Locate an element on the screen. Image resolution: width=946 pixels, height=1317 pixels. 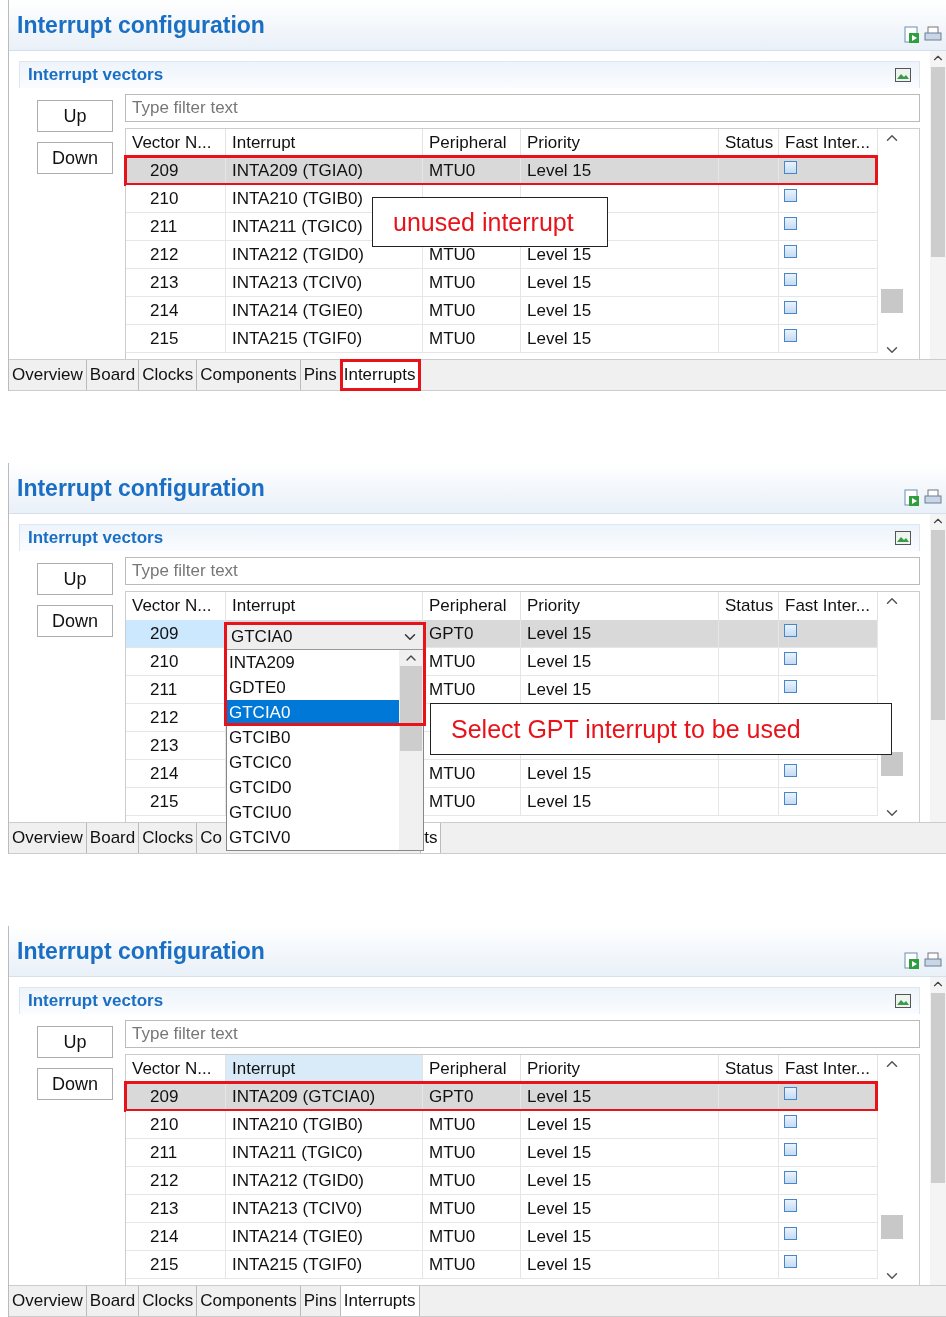
interrupt-cell: INTA210 (TGIB0) is located at coordinates (324, 1124).